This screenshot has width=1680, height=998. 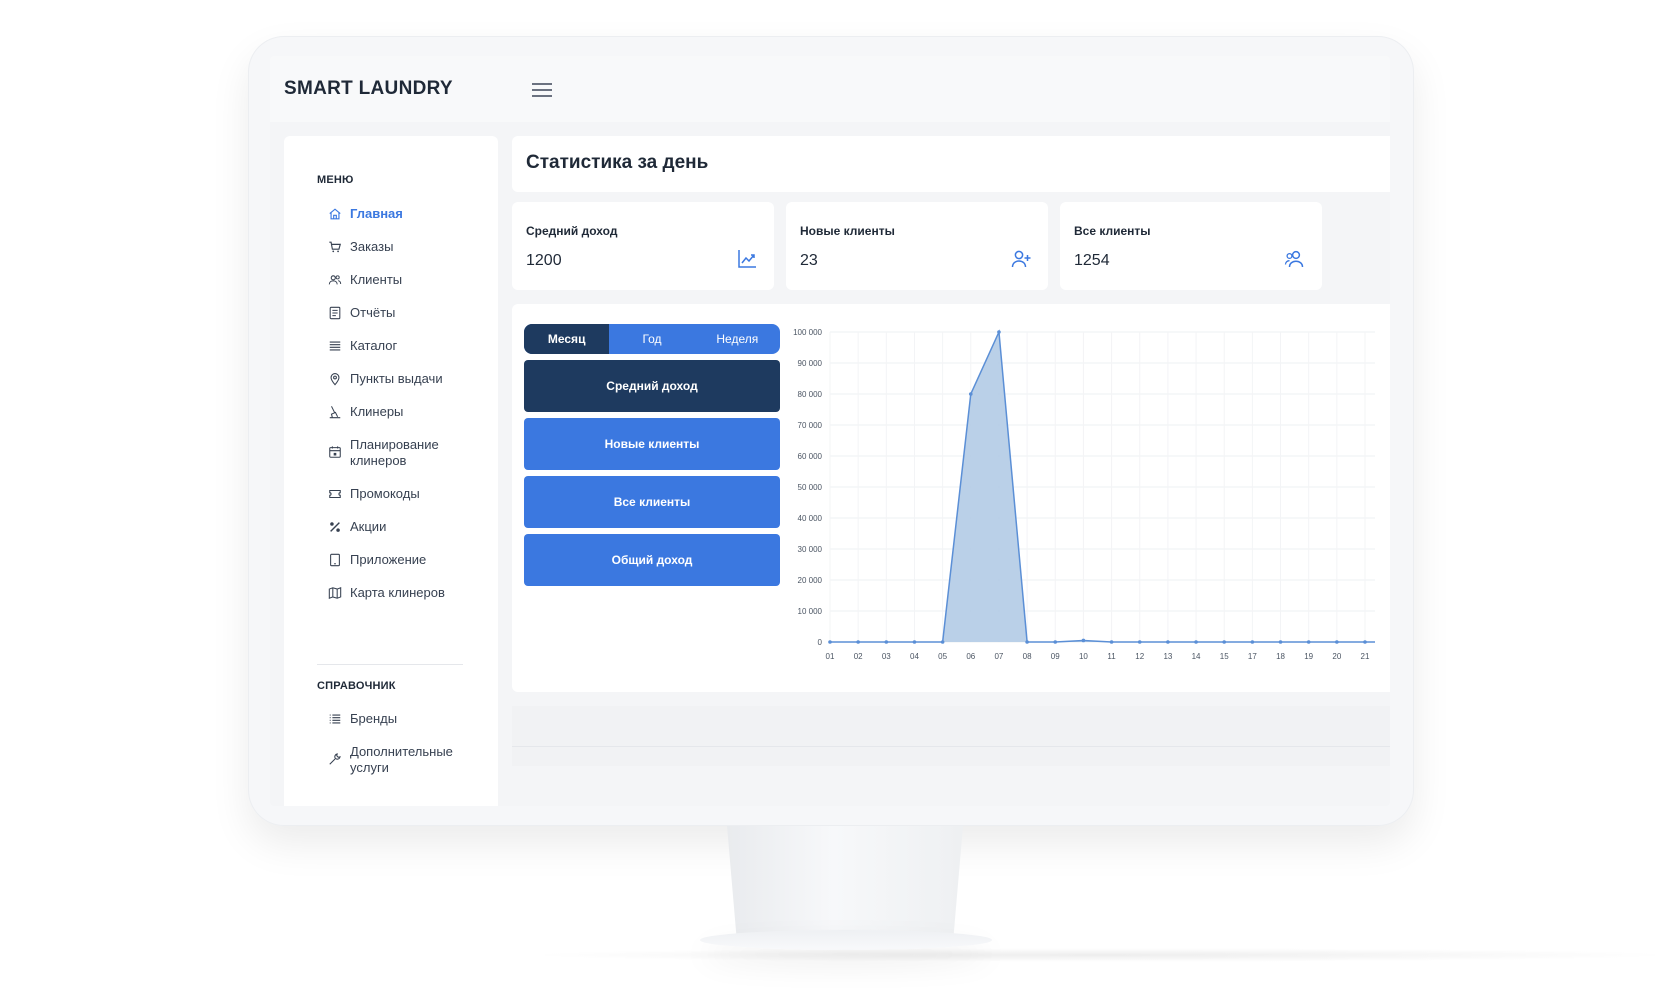 I want to click on bullet-list-icon, so click(x=335, y=719).